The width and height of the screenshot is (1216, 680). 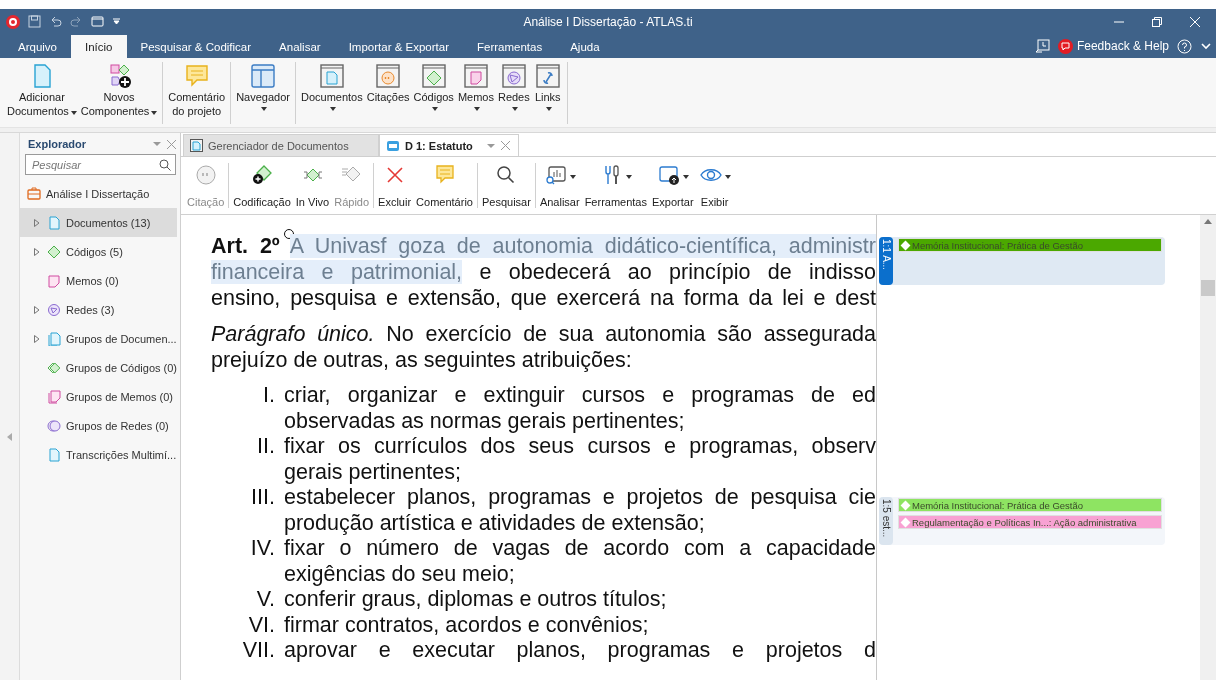 I want to click on ribbon-button: Memos, so click(x=475, y=93).